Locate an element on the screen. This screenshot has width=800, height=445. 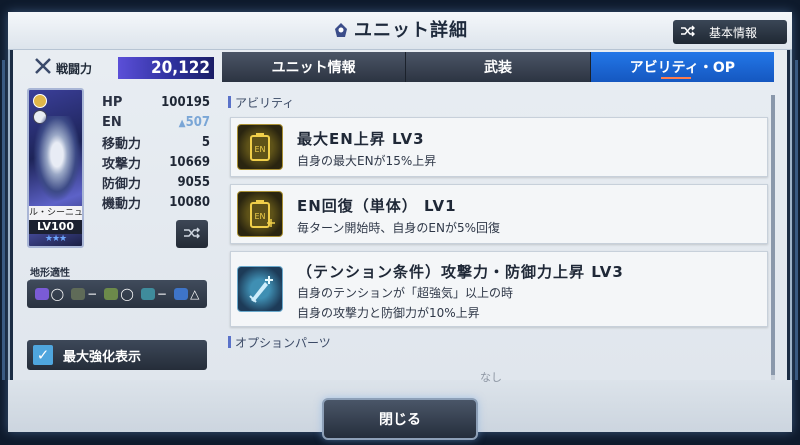
stat-row-hp: HP 100195 is located at coordinates (156, 102).